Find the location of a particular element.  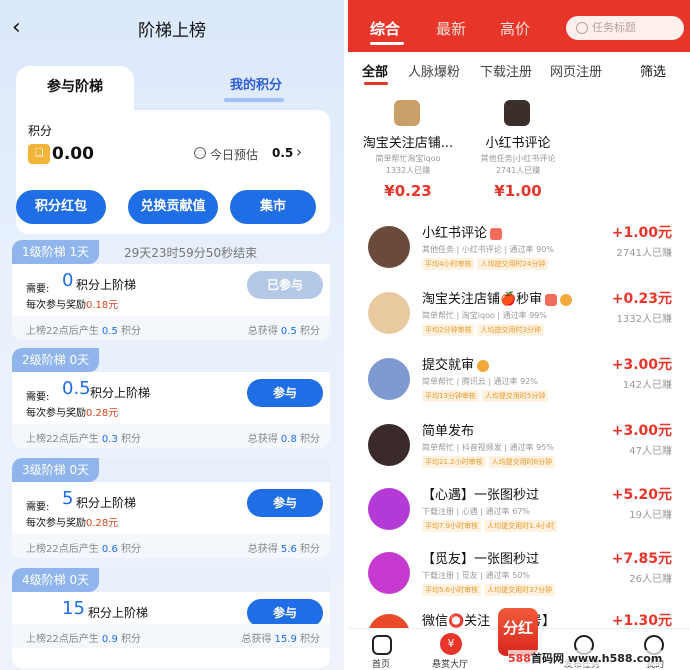

watermark-number: 588 is located at coordinates (519, 658).